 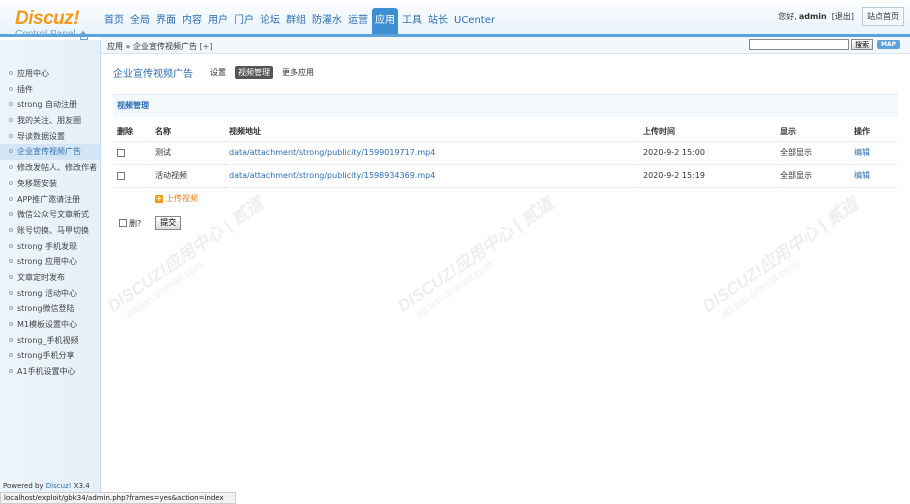 I want to click on logo-text: Discuz!, so click(x=47, y=18).